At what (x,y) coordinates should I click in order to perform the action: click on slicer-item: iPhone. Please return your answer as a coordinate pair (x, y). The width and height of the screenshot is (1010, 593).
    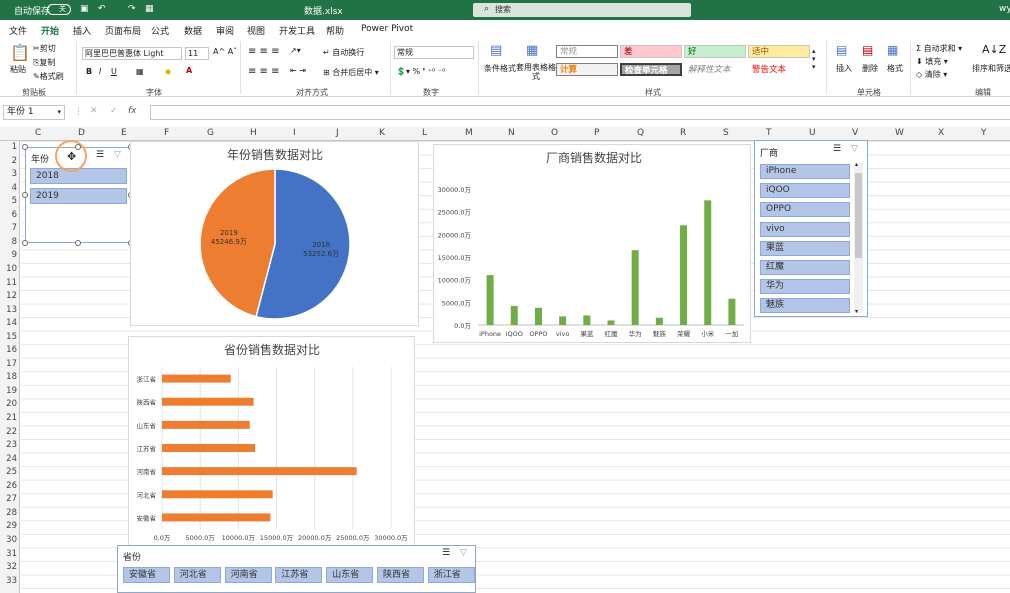
    Looking at the image, I should click on (805, 171).